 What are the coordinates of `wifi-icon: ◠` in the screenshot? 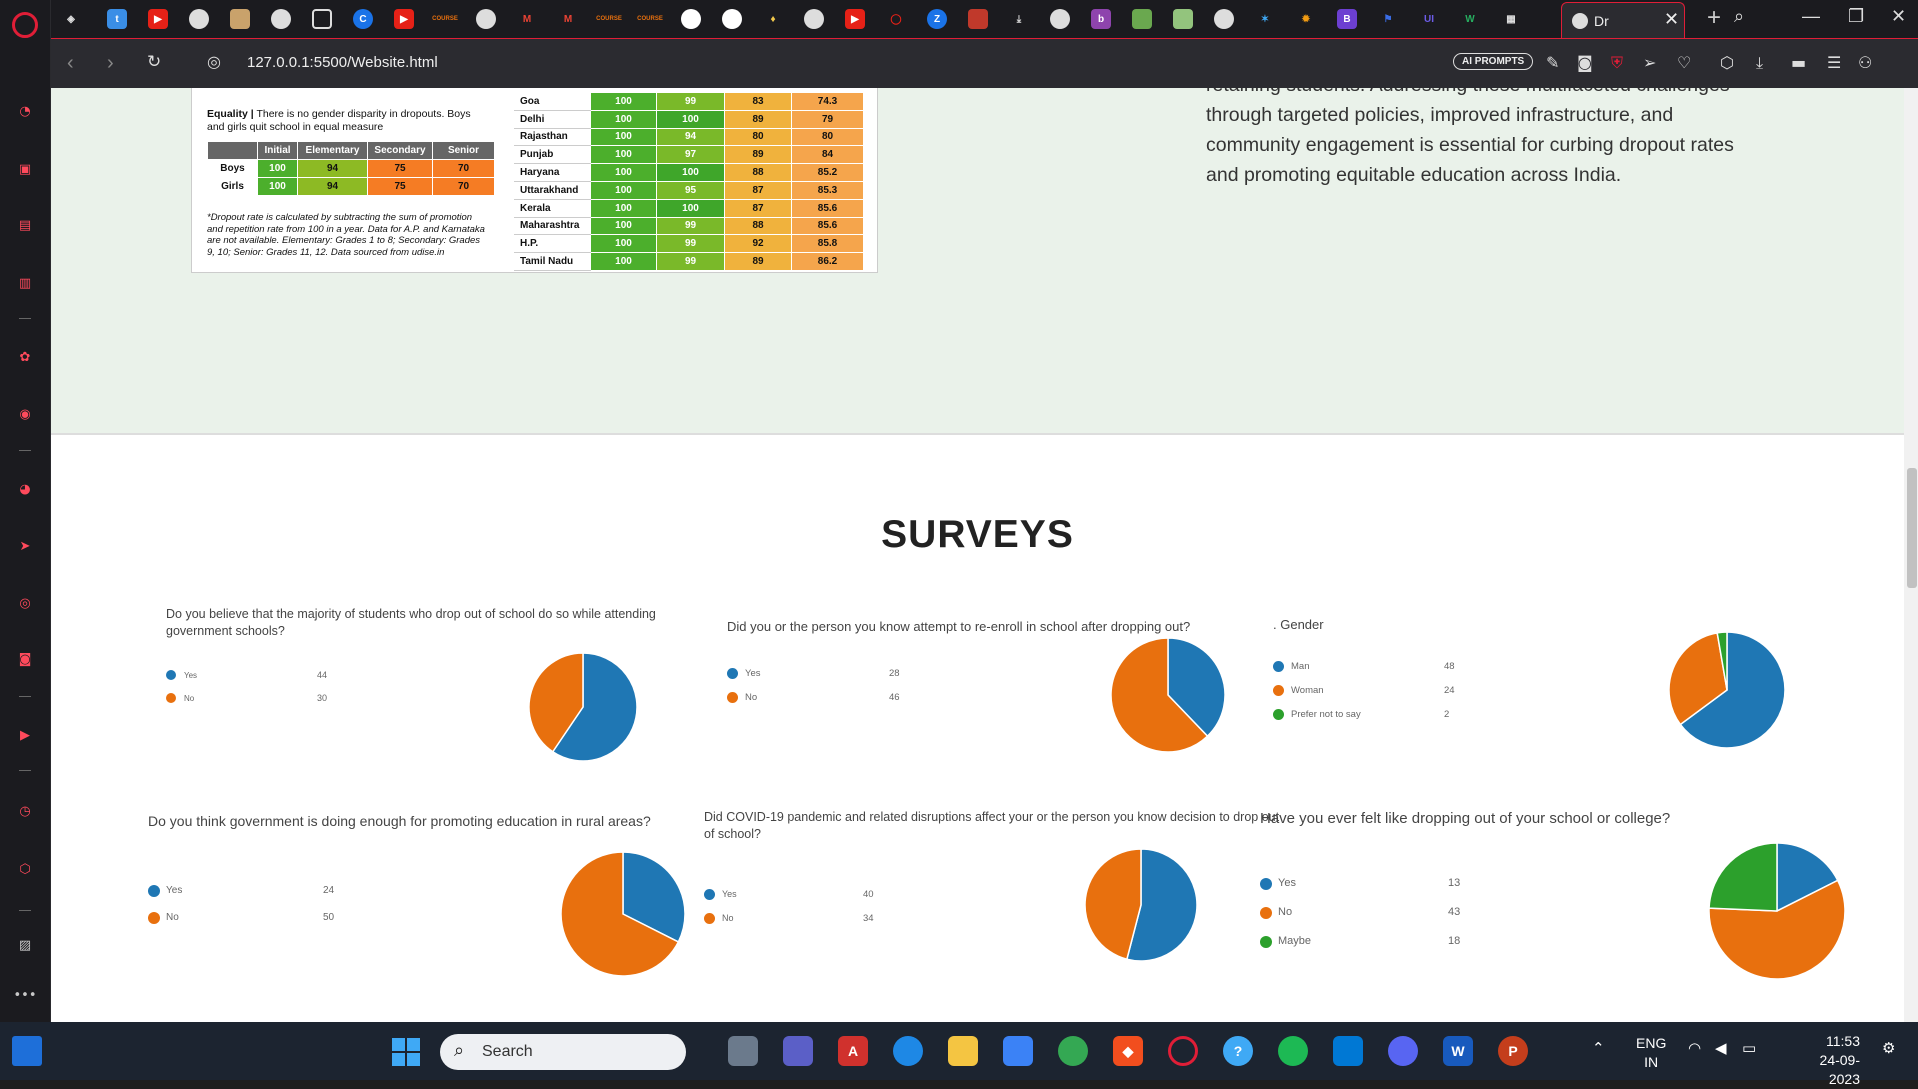 It's located at (1694, 1048).